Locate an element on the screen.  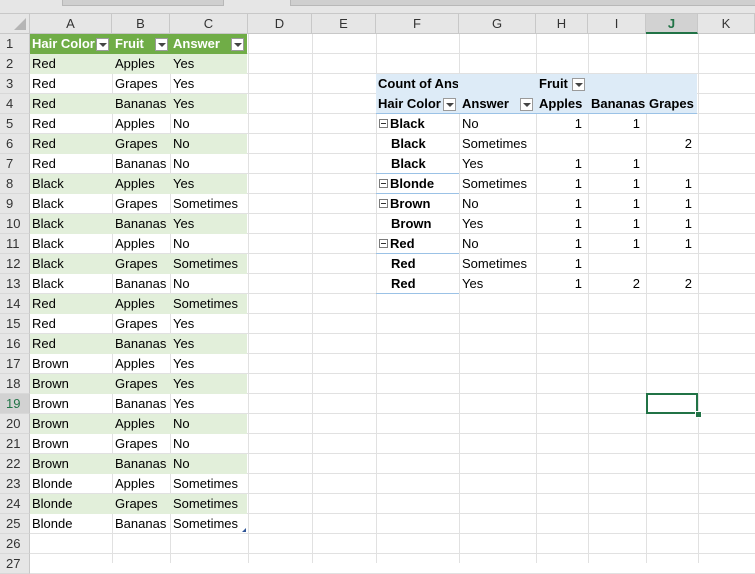
row-header-13: 13 is located at coordinates (15, 284).